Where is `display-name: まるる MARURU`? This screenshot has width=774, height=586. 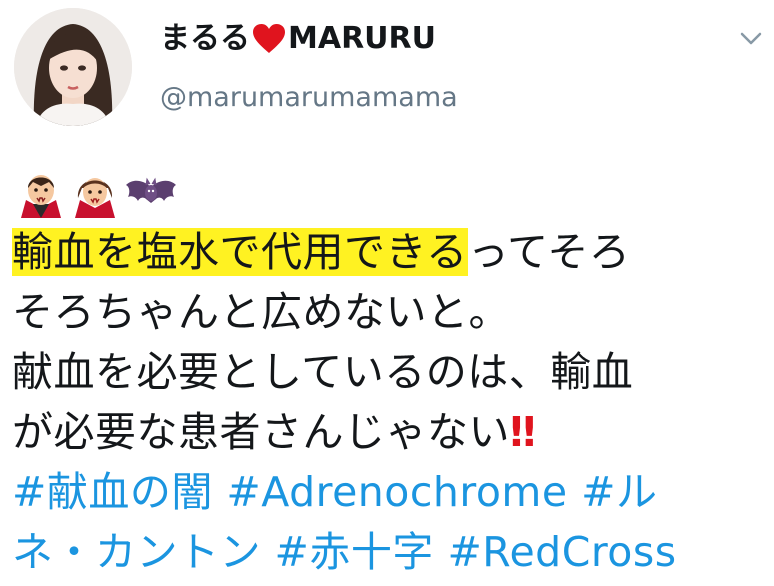 display-name: まるる MARURU is located at coordinates (298, 39).